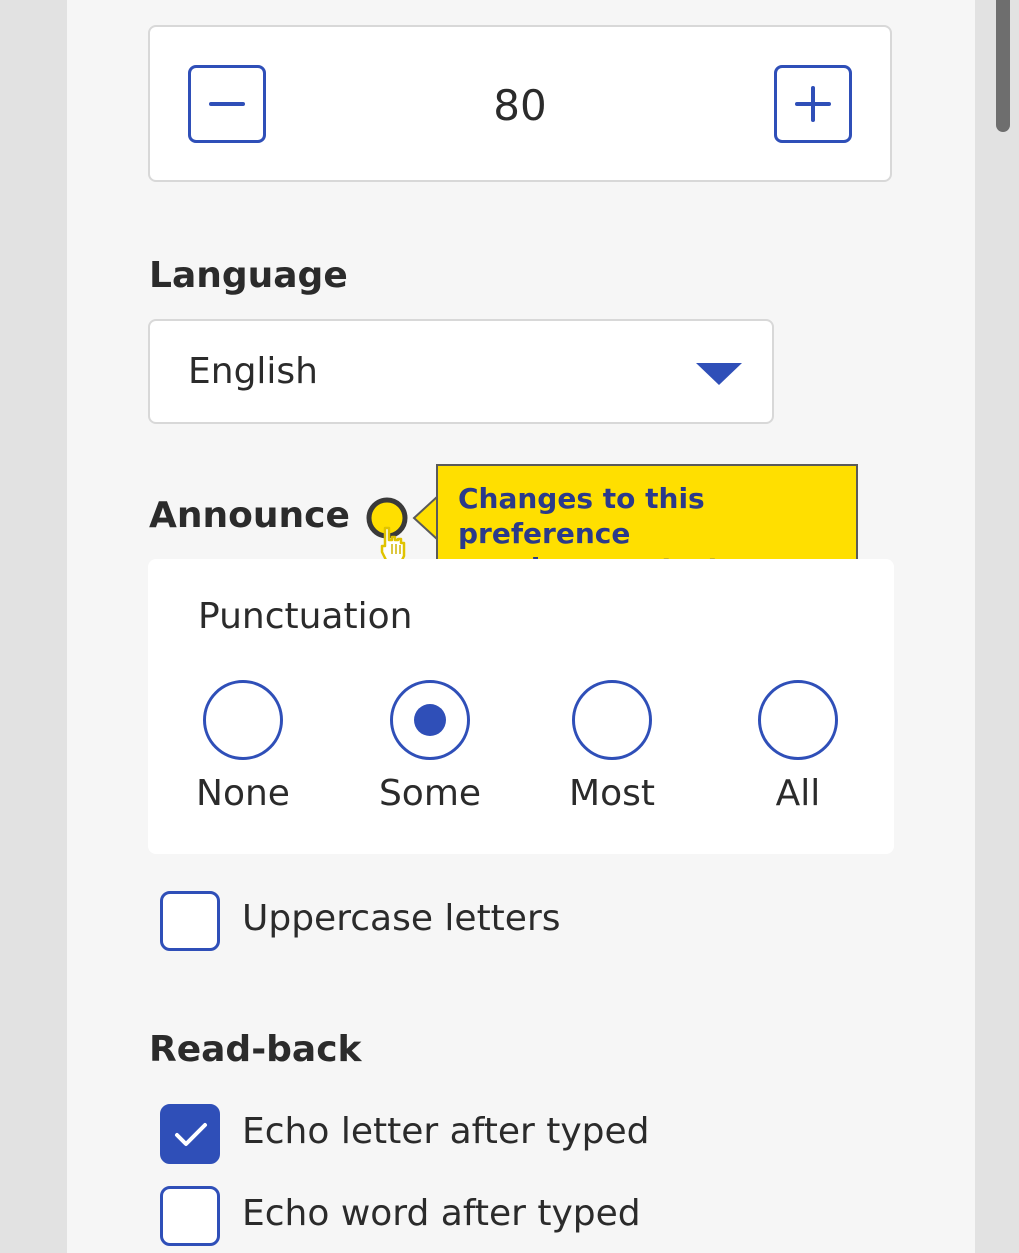 Image resolution: width=1019 pixels, height=1253 pixels. What do you see at coordinates (441, 1213) in the screenshot?
I see `checkbox-label: Echo word after typed` at bounding box center [441, 1213].